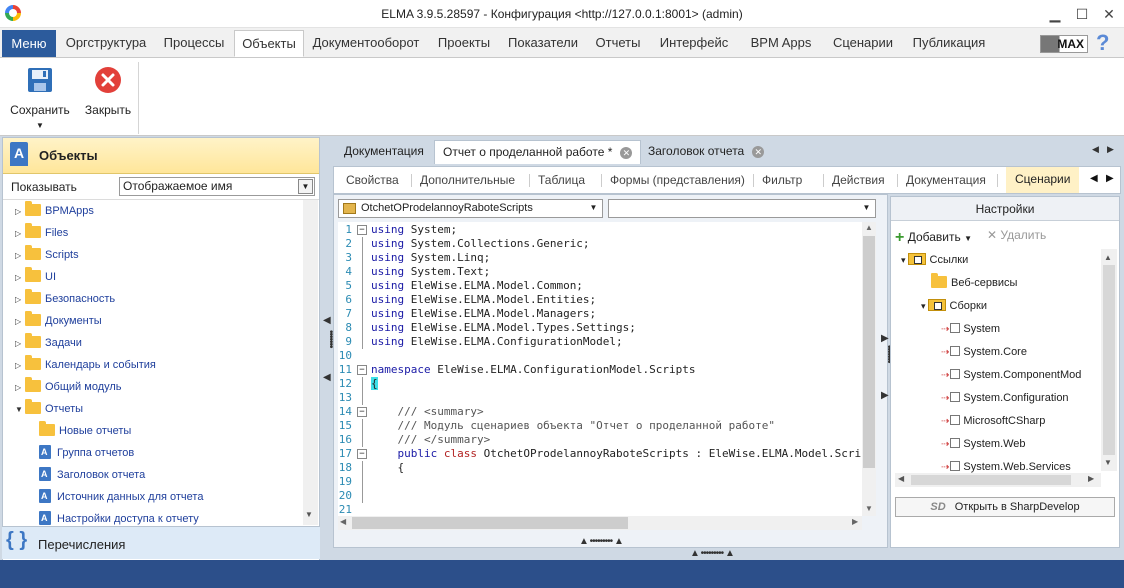  What do you see at coordinates (933, 237) in the screenshot?
I see `add-button: + Добавить ▼` at bounding box center [933, 237].